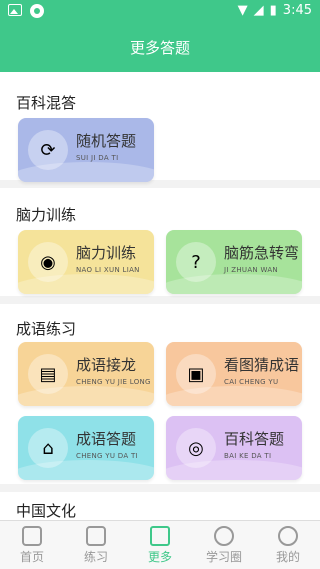 The height and width of the screenshot is (569, 320). What do you see at coordinates (196, 374) in the screenshot?
I see `picture-icon: ▣` at bounding box center [196, 374].